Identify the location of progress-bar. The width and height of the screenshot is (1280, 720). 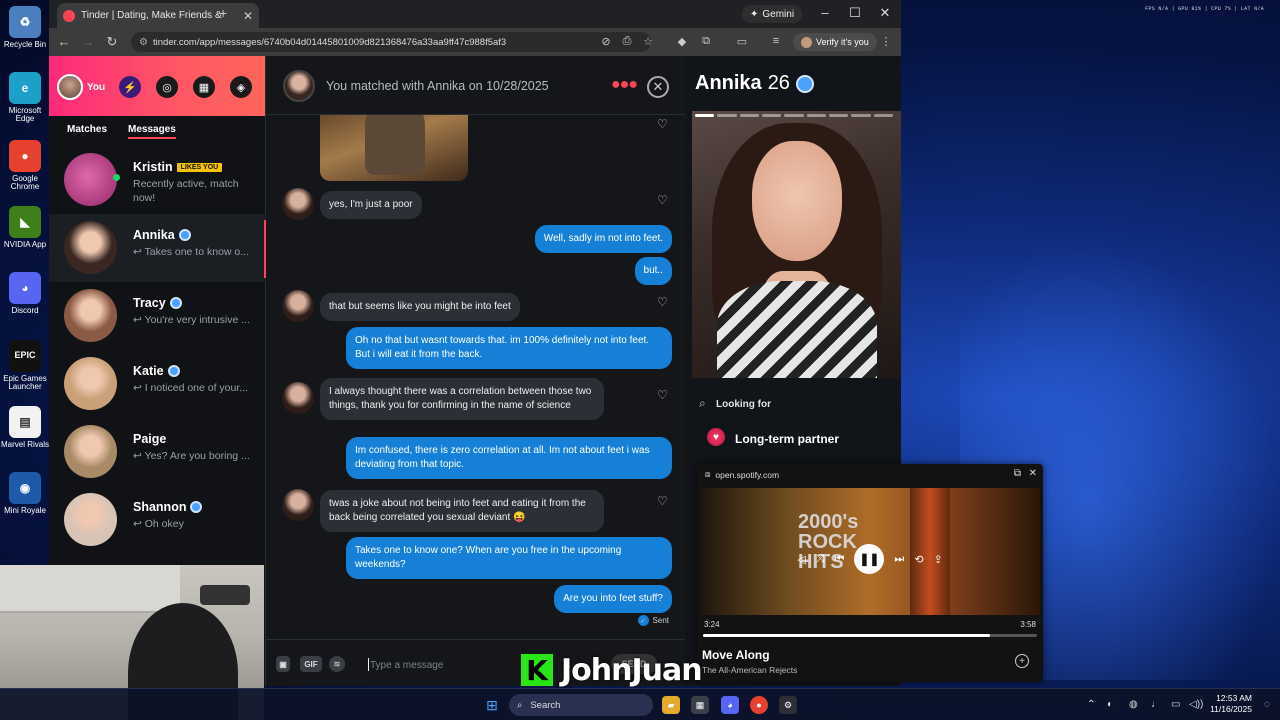
(870, 635).